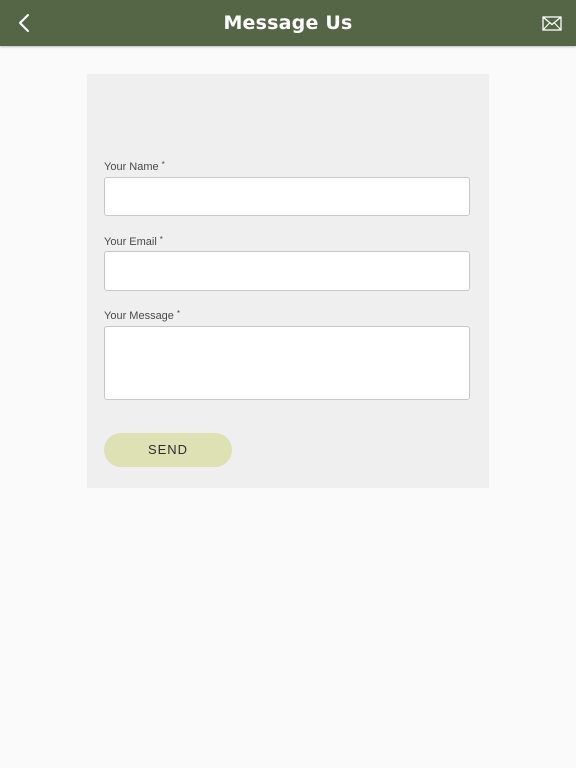  I want to click on email-label: Your Email *, so click(133, 241).